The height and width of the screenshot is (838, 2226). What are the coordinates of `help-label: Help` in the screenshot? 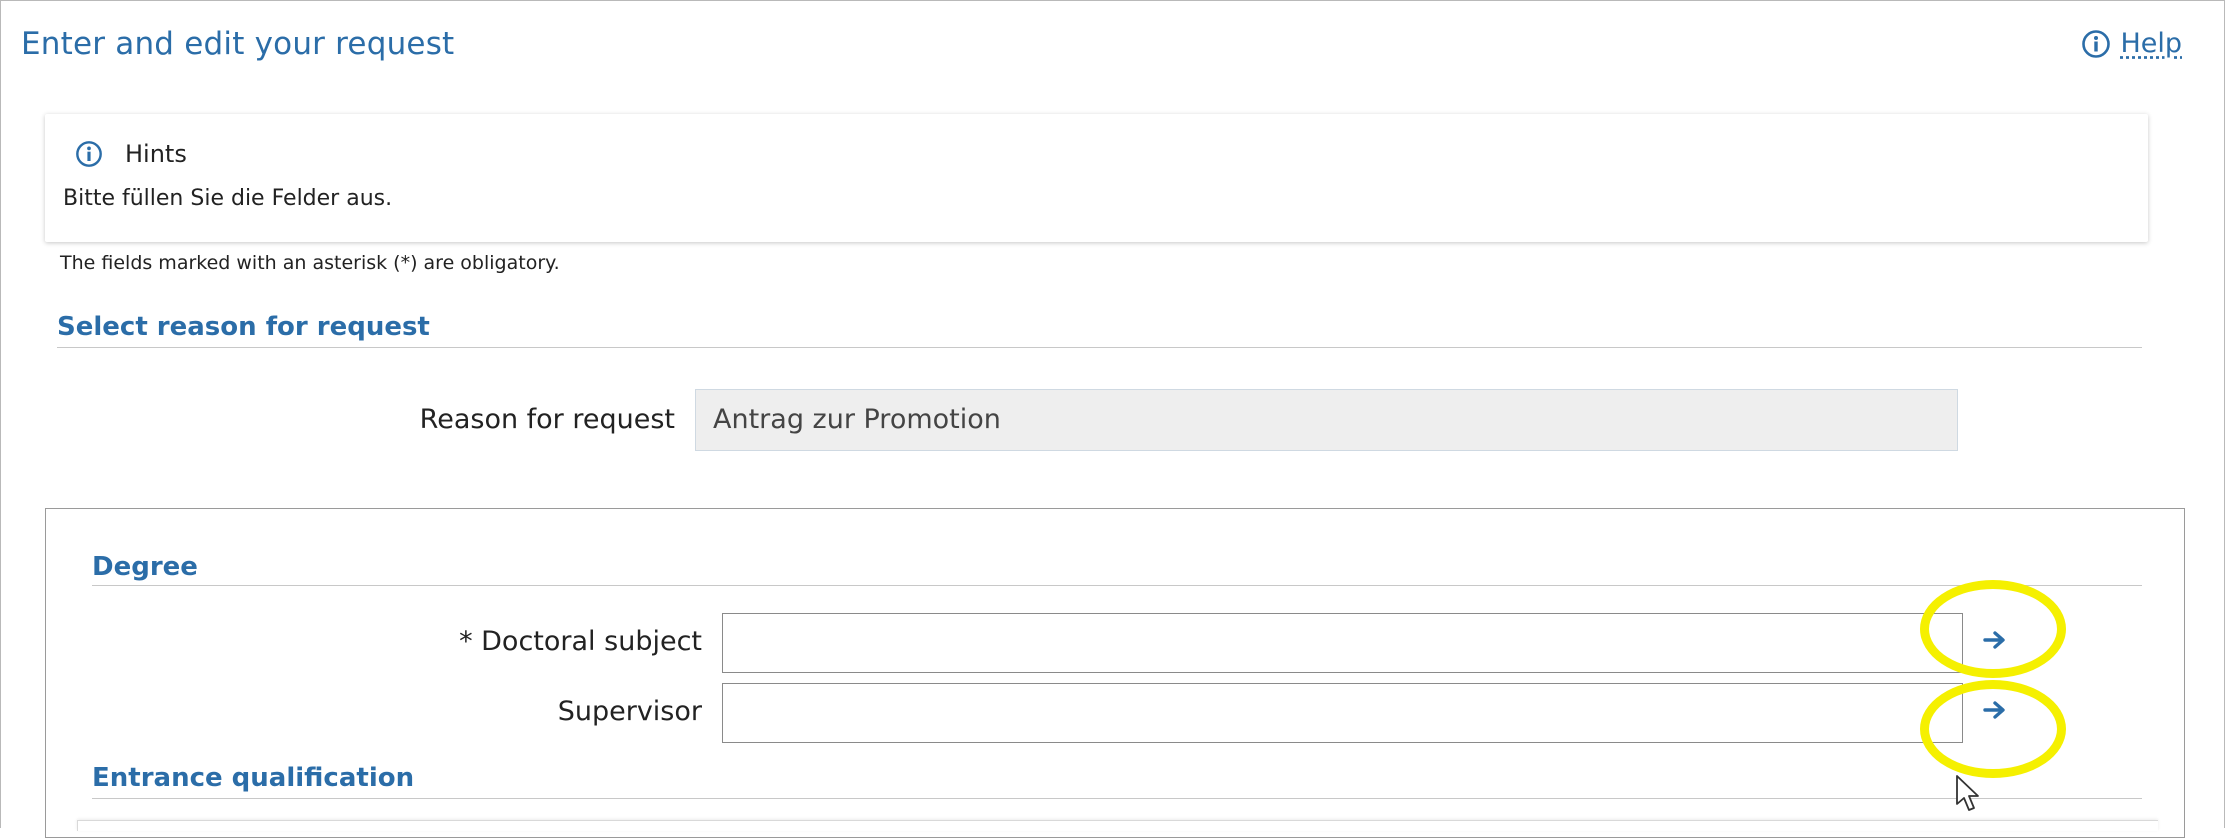 It's located at (2151, 43).